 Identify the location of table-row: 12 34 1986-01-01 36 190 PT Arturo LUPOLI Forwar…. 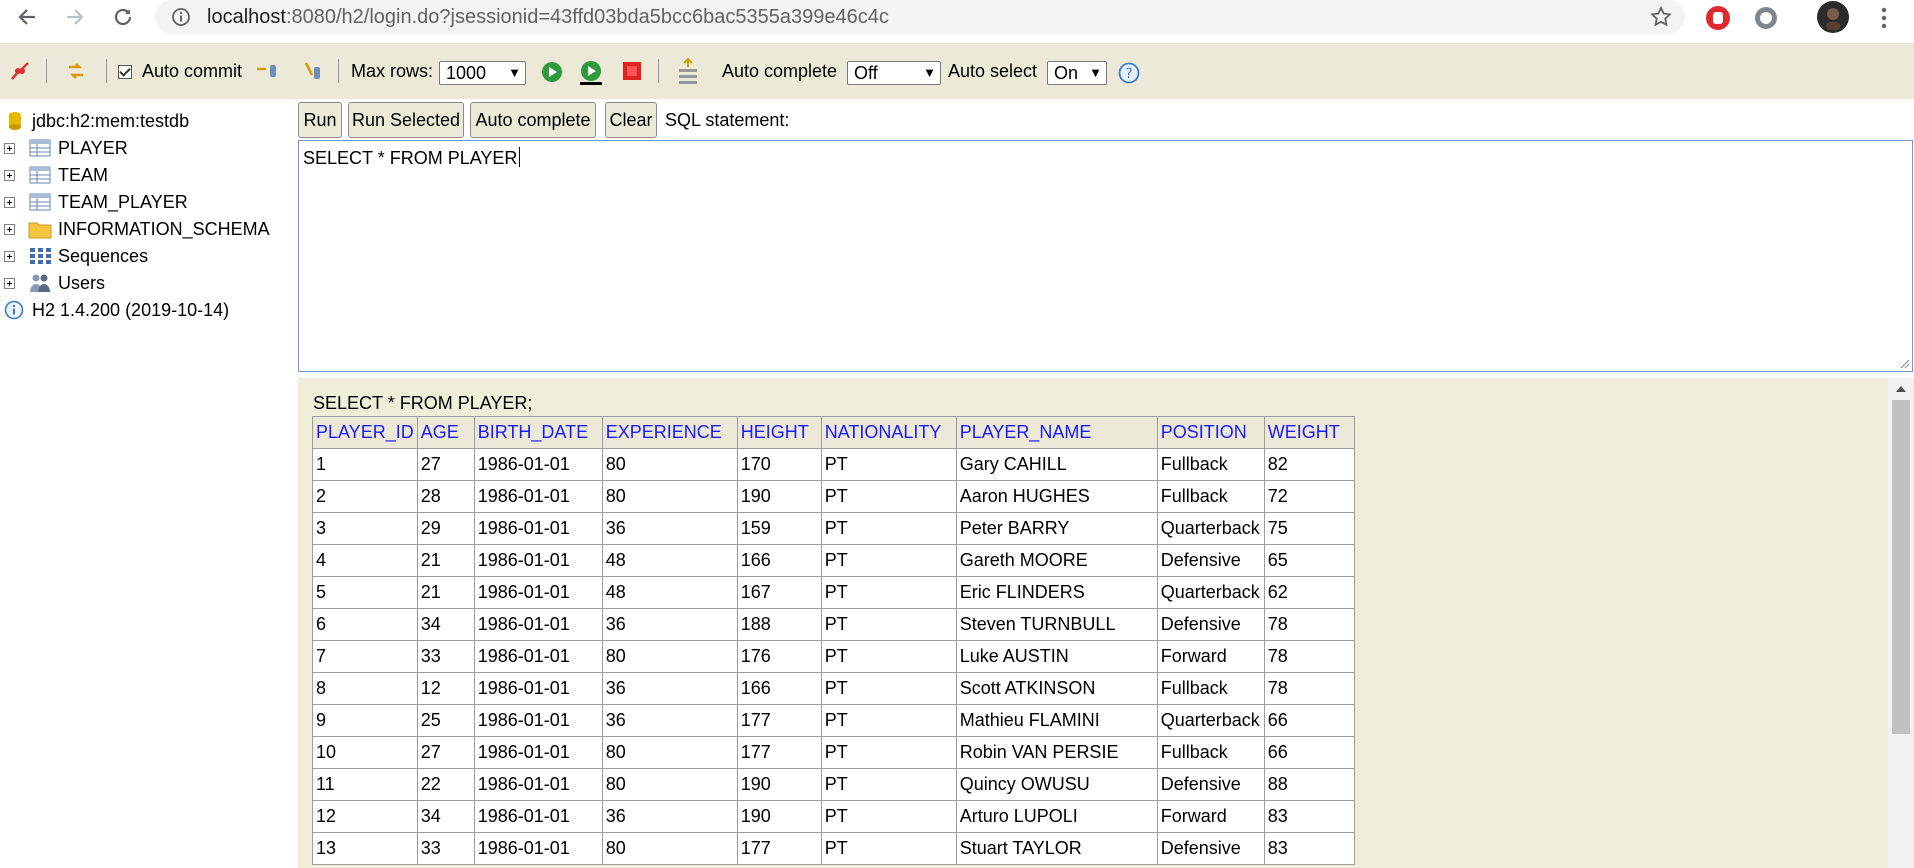
(833, 816).